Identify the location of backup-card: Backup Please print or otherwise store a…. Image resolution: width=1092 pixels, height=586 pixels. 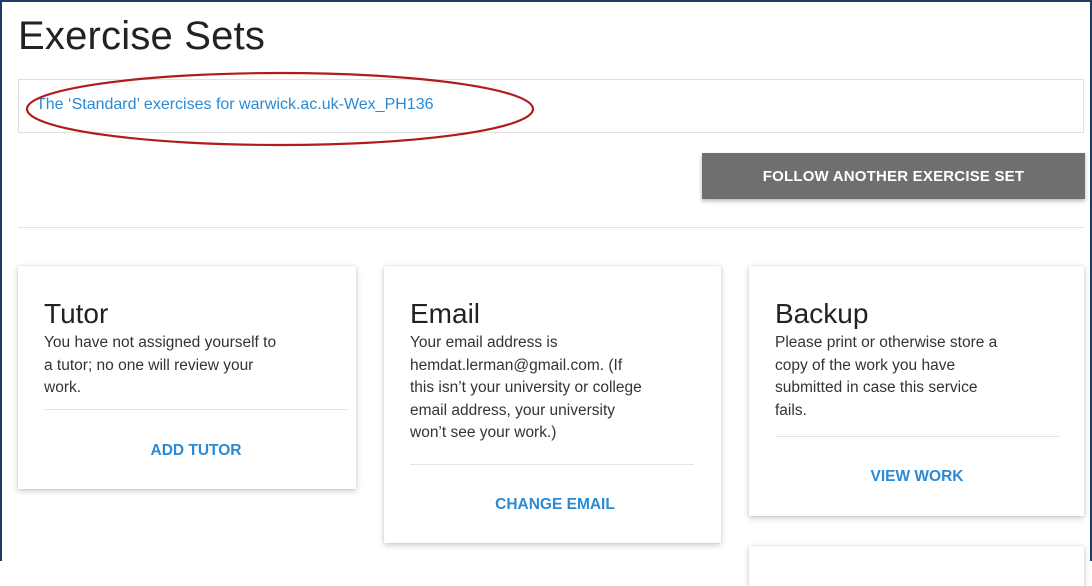
(916, 391).